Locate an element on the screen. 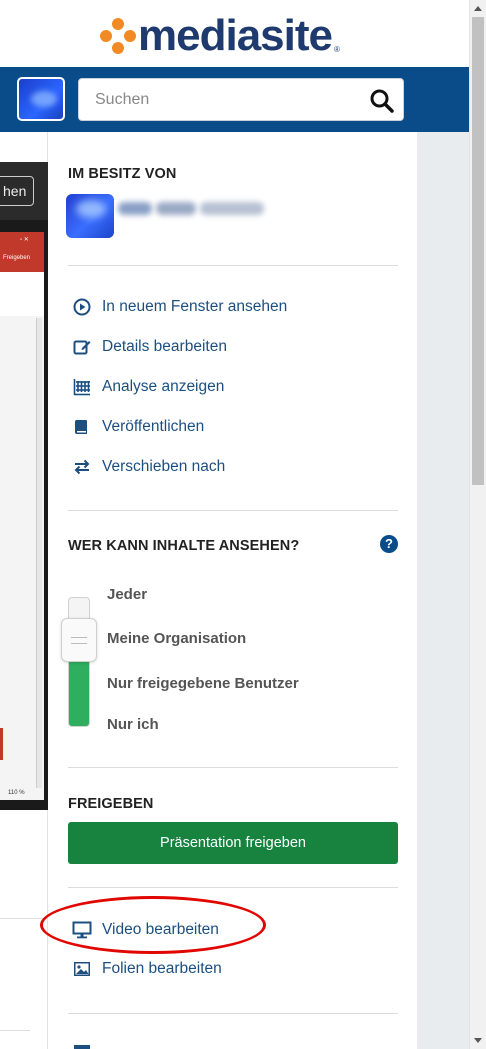 The height and width of the screenshot is (1049, 486). visibility-slider-handle is located at coordinates (79, 640).